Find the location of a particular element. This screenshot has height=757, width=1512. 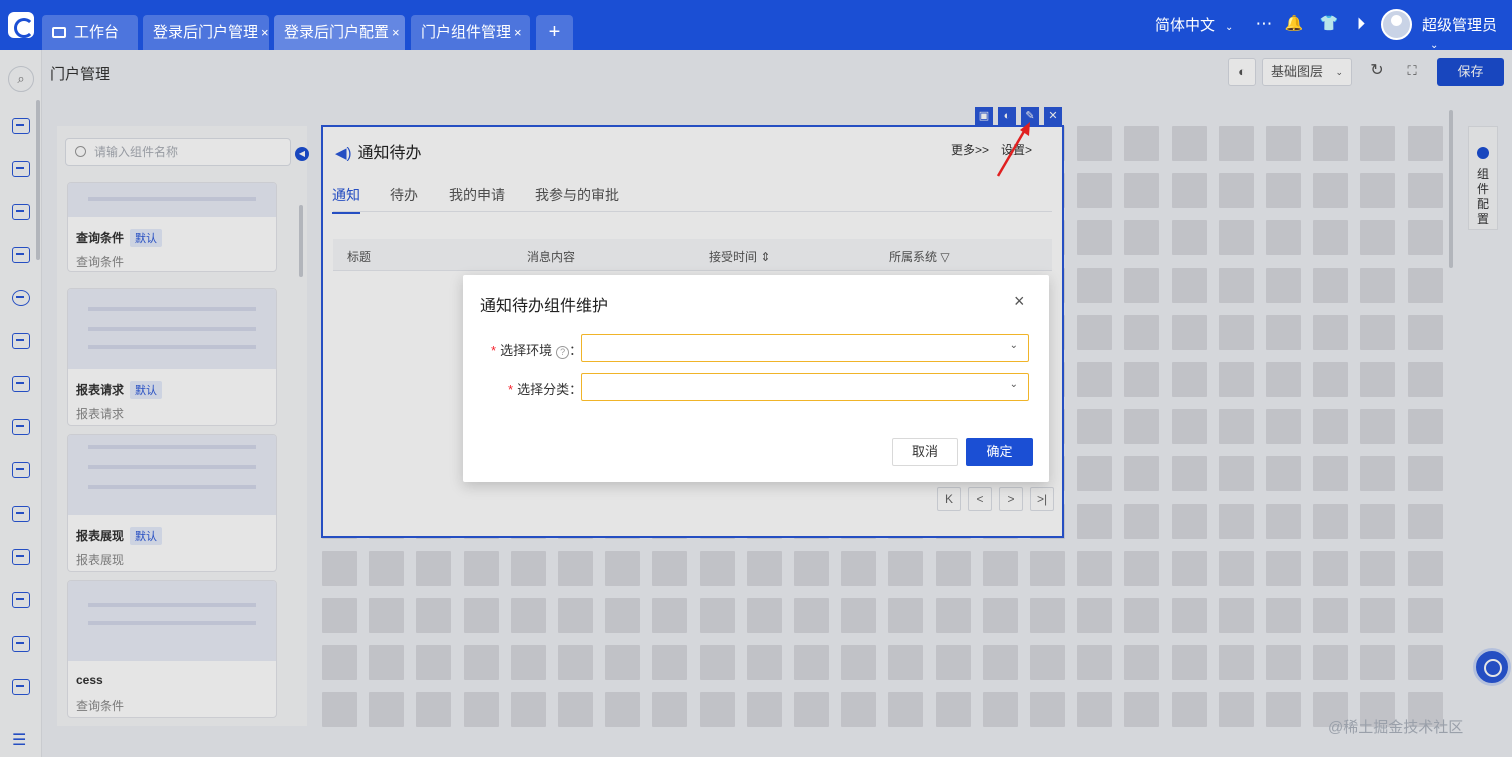

app-logo is located at coordinates (21, 25).